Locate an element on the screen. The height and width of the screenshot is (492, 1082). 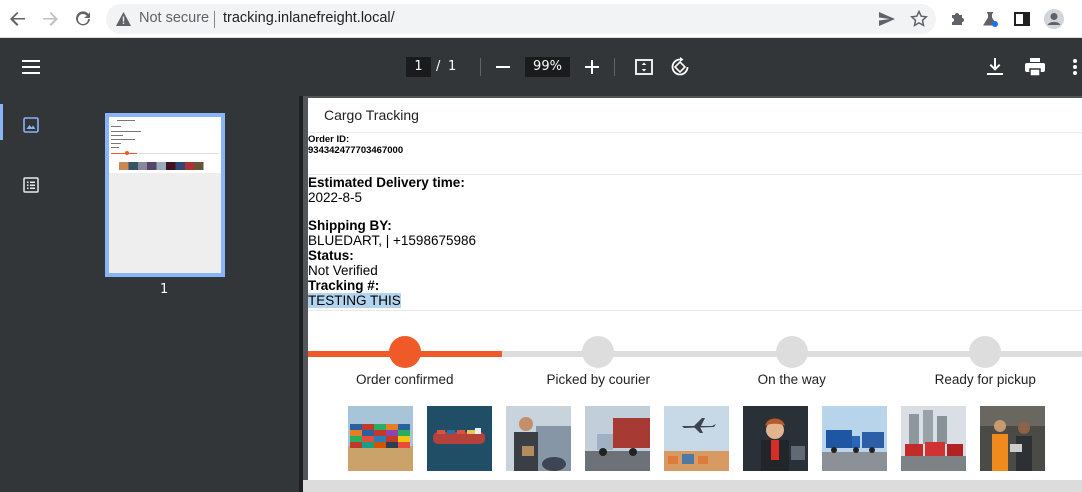
hamburger-menu-icon is located at coordinates (31, 67).